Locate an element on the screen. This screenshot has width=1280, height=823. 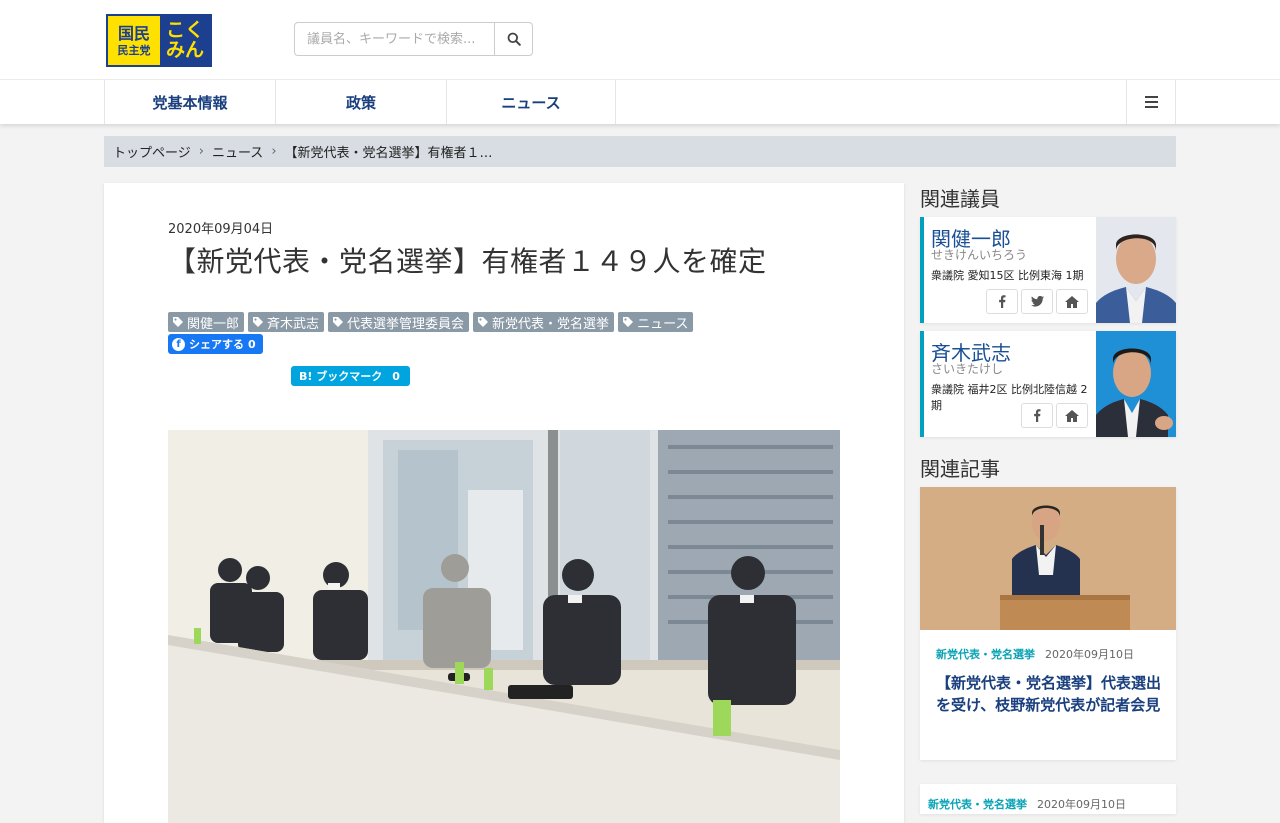
tag-seki: 関健一郎 is located at coordinates (206, 322).